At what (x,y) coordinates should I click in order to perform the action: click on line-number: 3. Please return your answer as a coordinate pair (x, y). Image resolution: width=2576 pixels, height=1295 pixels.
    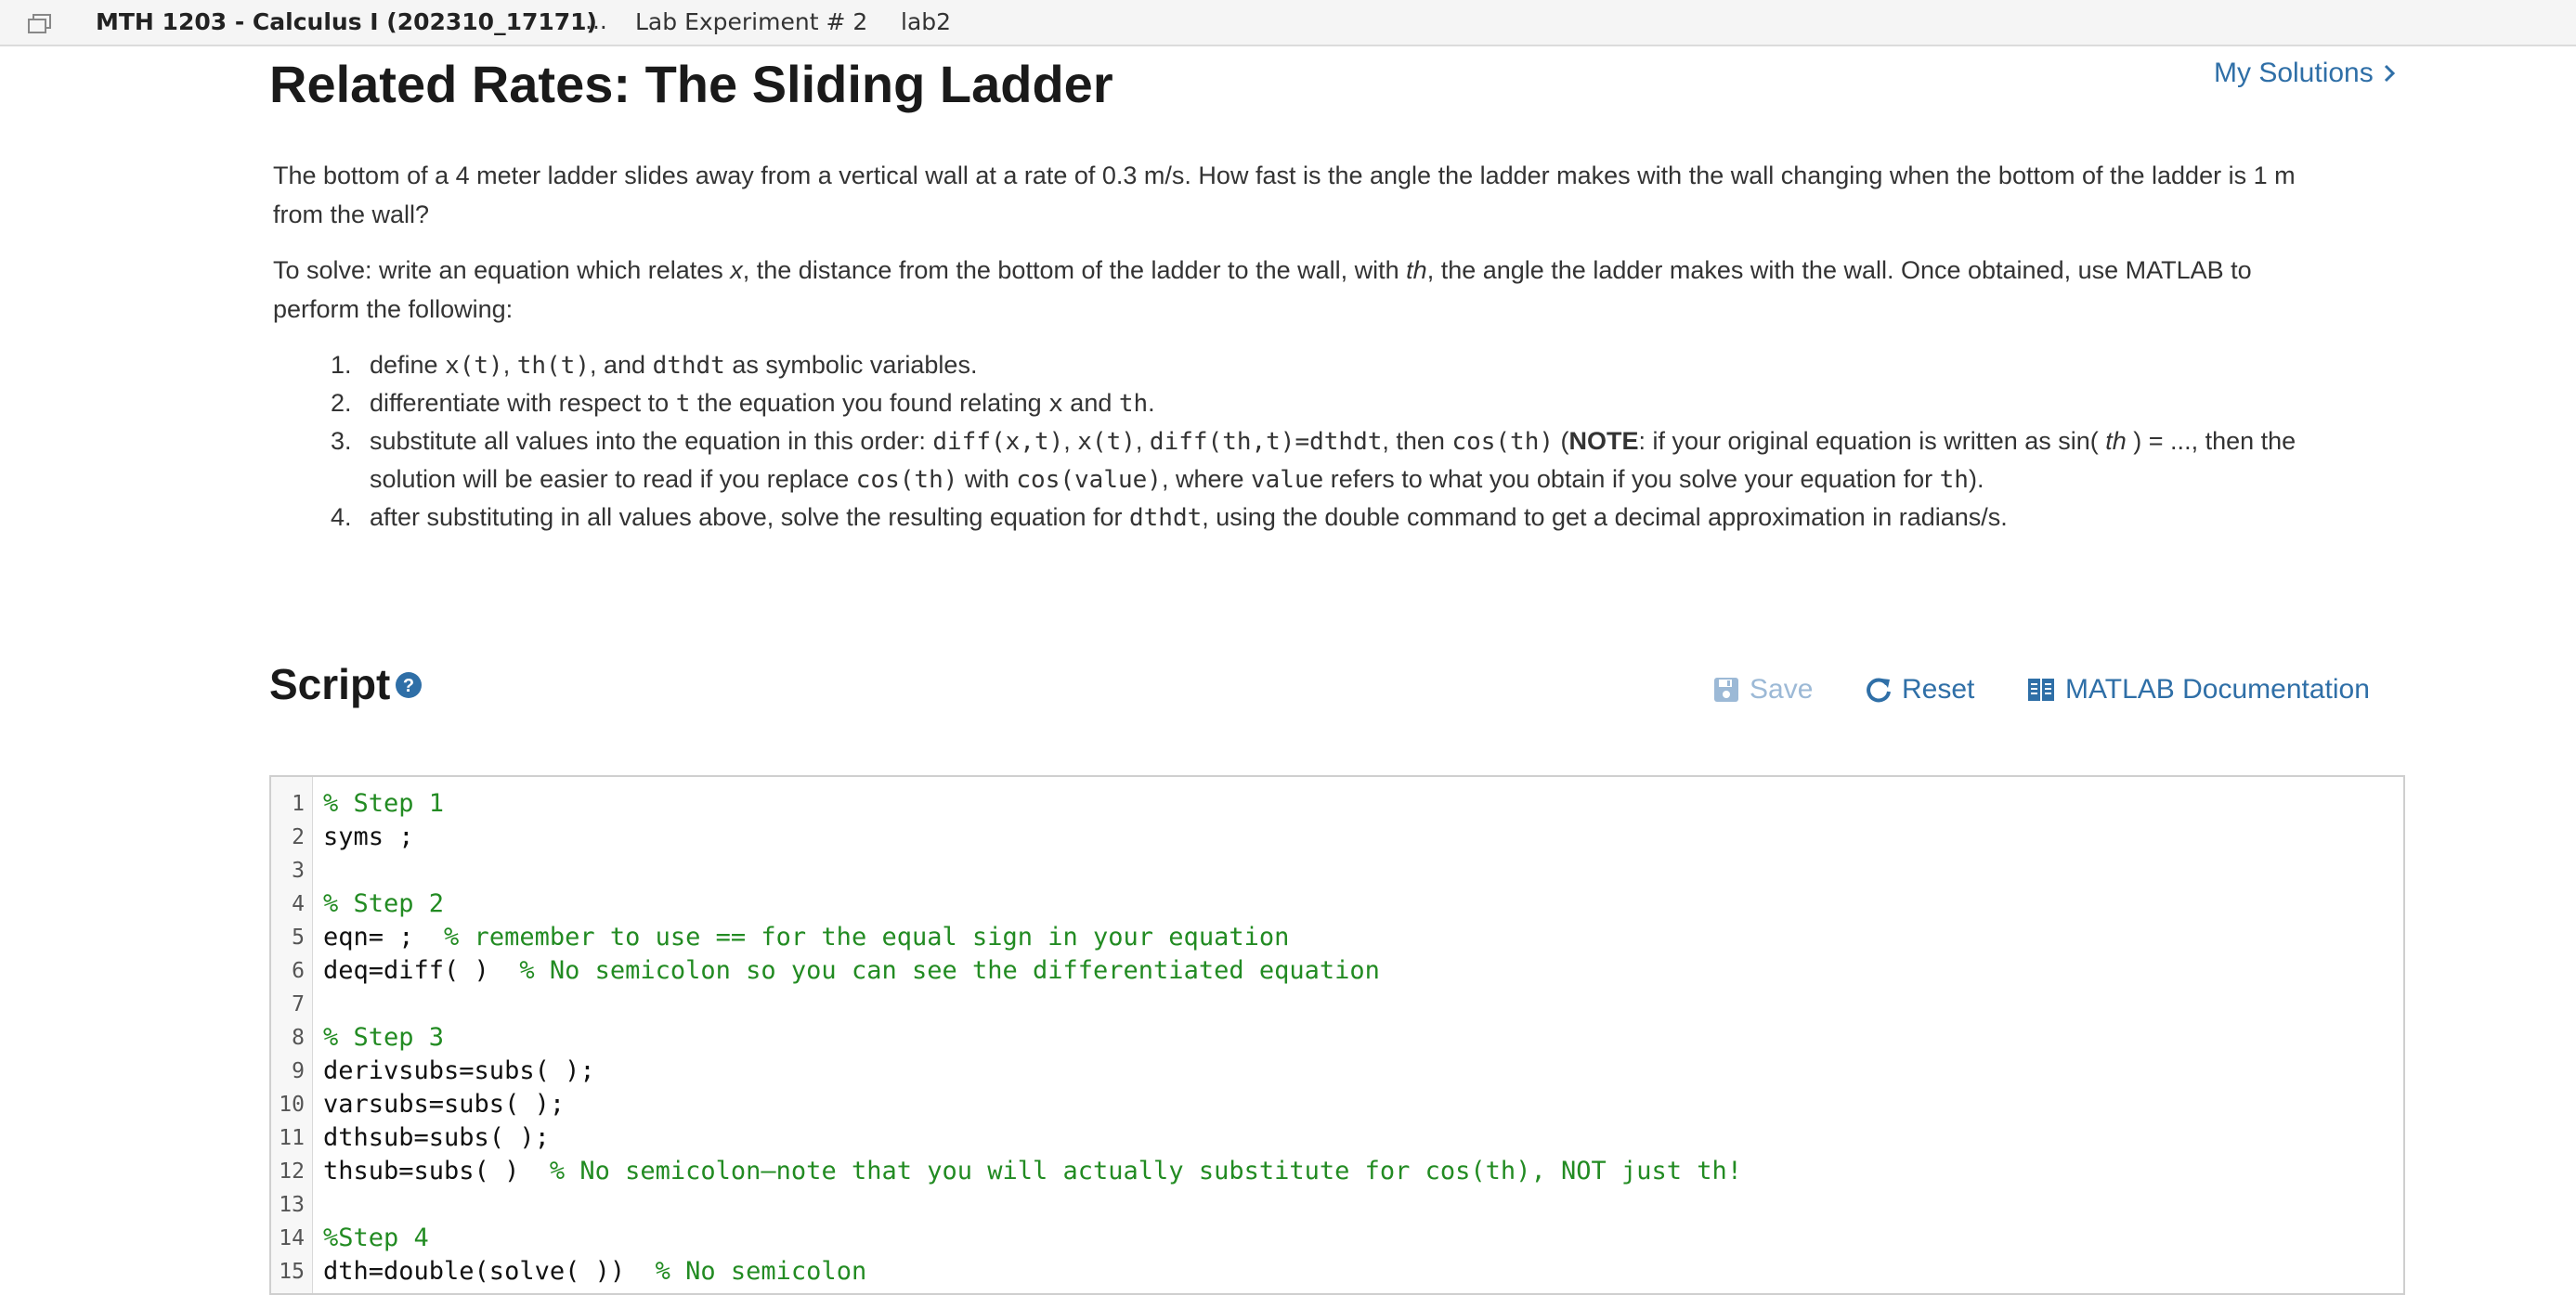
    Looking at the image, I should click on (298, 871).